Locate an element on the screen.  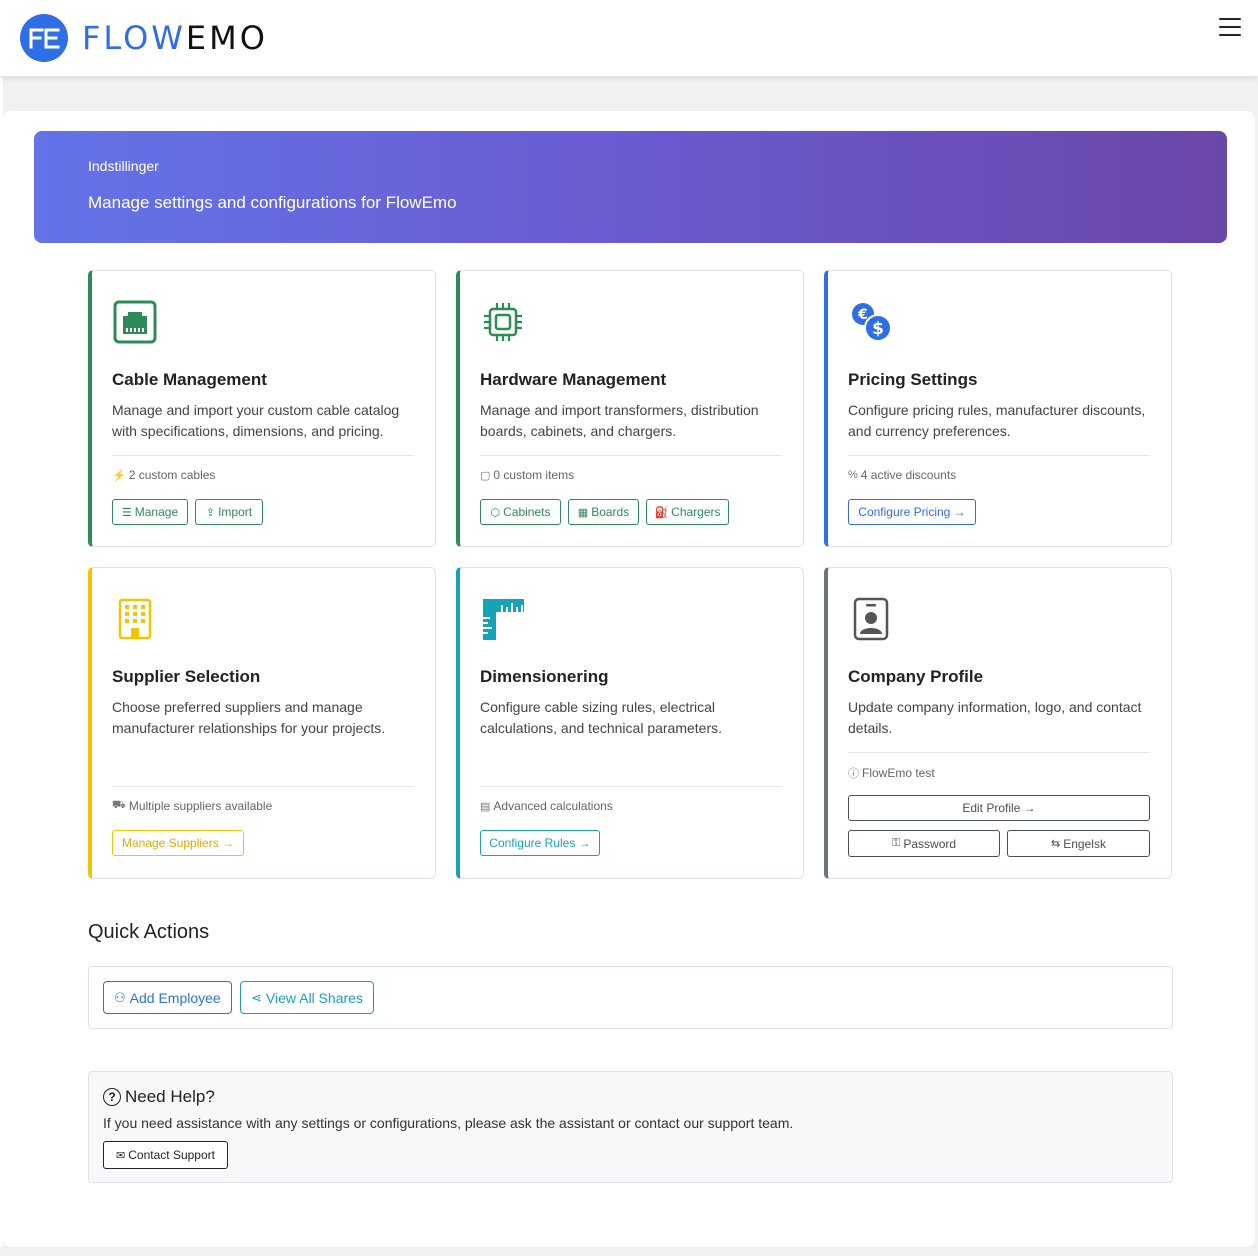
boards-button: ▦ Boards is located at coordinates (603, 512).